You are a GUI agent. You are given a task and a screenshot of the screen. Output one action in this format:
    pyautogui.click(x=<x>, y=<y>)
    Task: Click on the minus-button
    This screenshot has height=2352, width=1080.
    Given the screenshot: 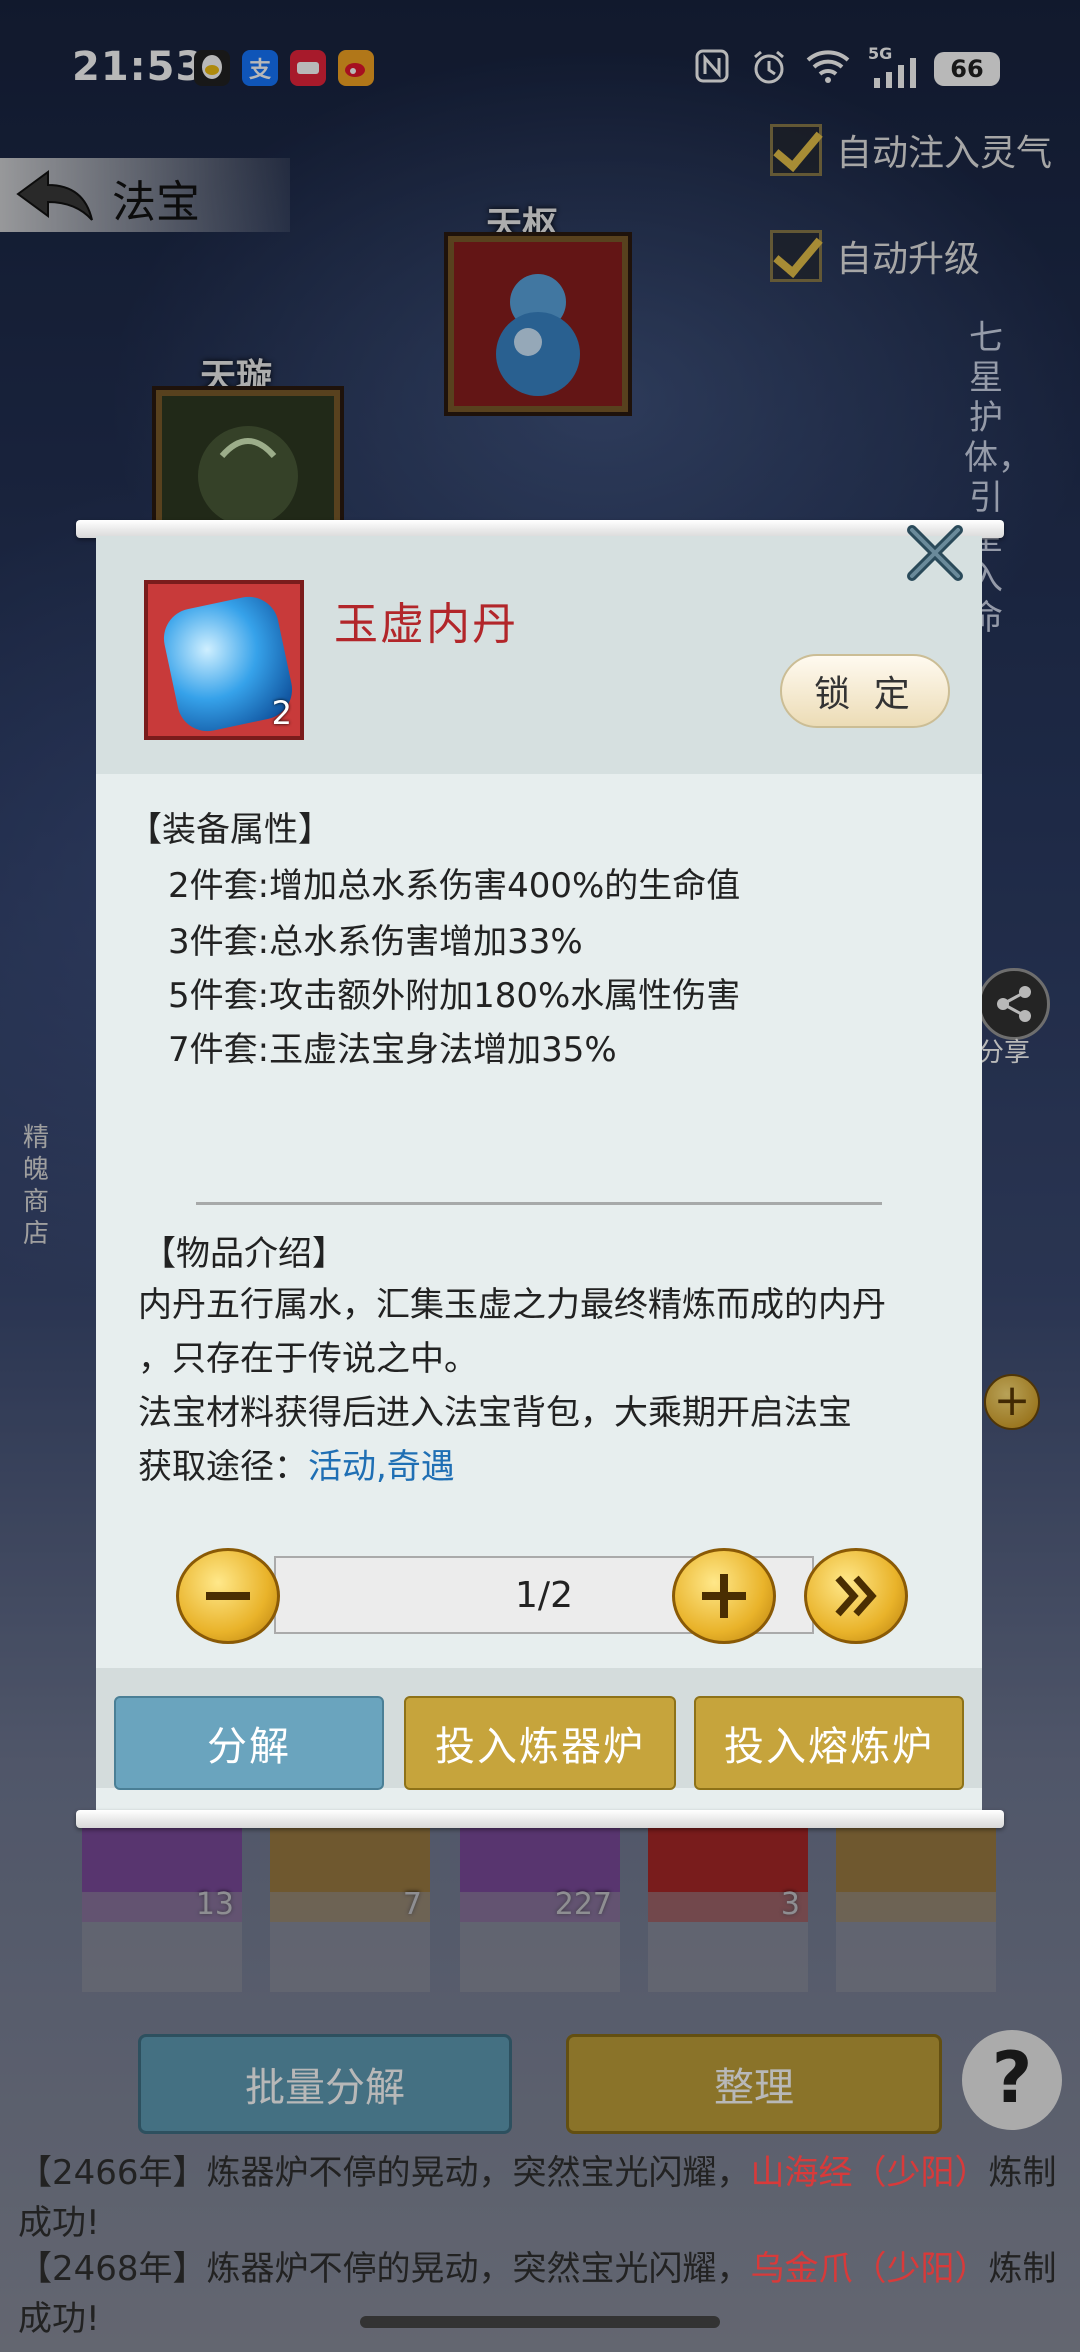 What is the action you would take?
    pyautogui.click(x=228, y=1596)
    